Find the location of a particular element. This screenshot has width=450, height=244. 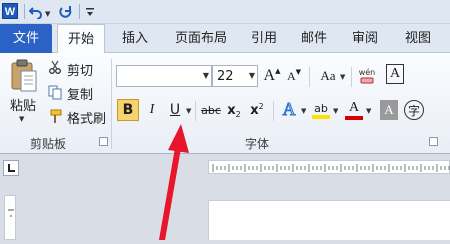

italic-glyph: I is located at coordinates (152, 109).